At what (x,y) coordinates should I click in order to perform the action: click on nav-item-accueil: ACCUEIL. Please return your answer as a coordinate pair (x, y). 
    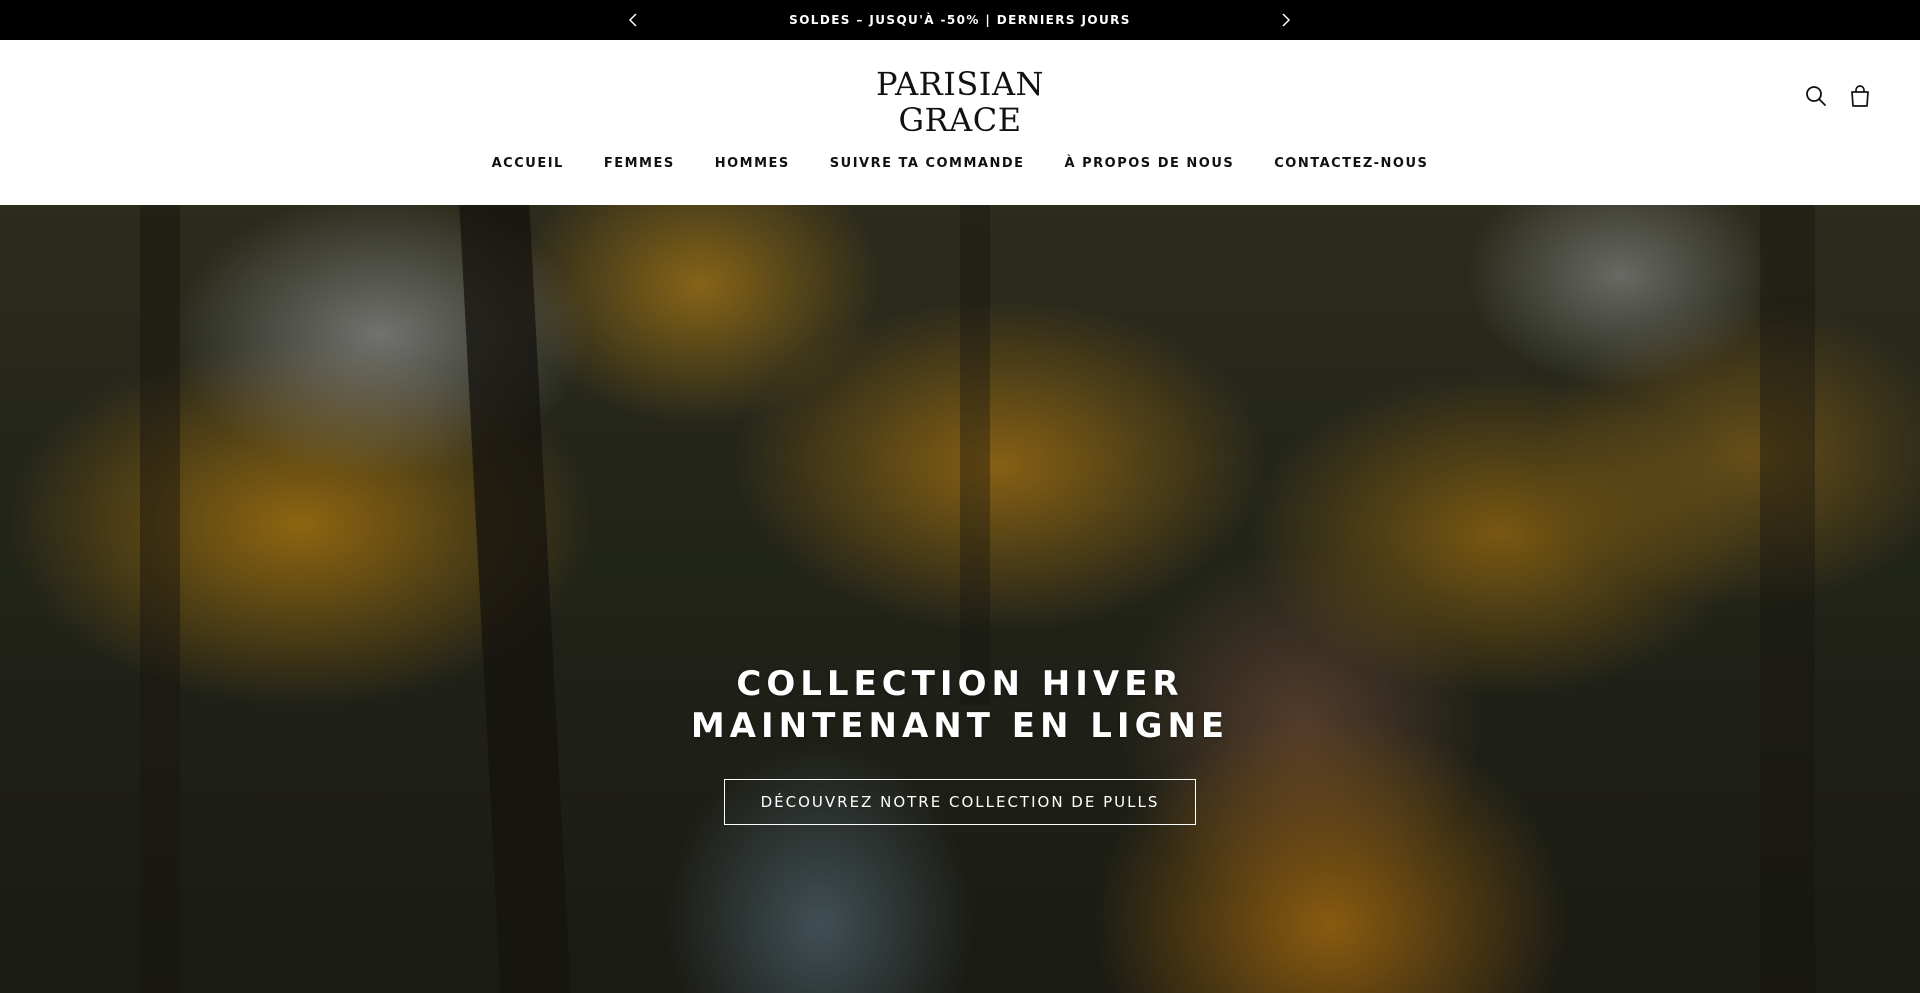
    Looking at the image, I should click on (528, 163).